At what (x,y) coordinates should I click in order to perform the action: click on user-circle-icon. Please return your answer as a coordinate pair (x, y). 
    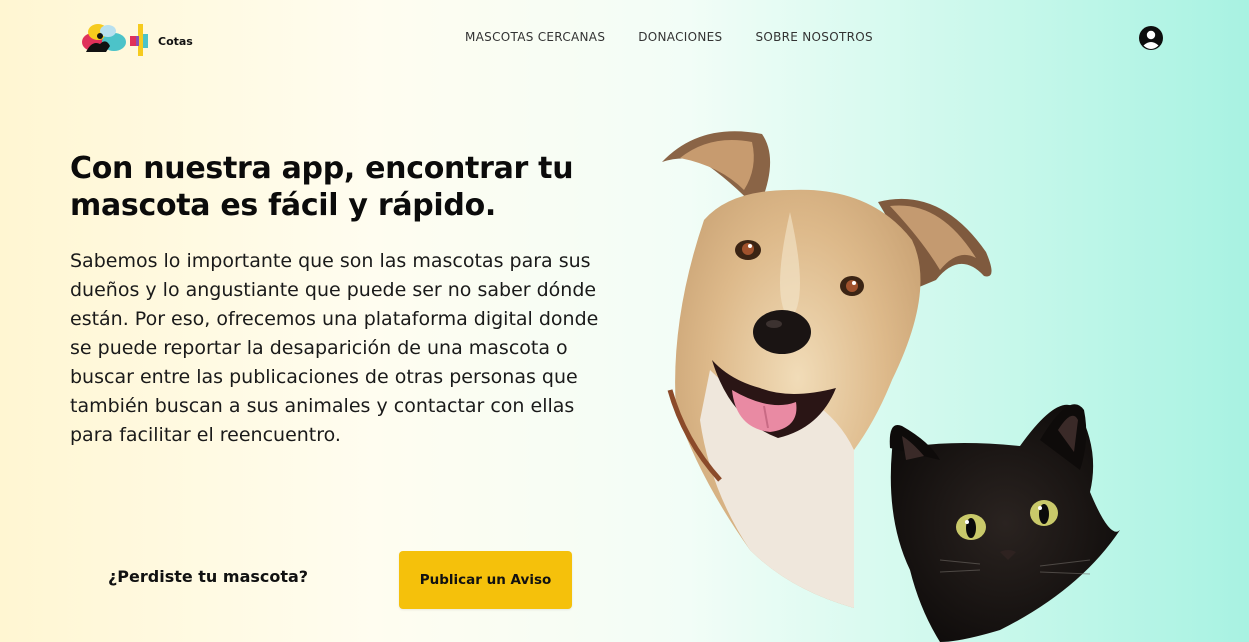
    Looking at the image, I should click on (1151, 38).